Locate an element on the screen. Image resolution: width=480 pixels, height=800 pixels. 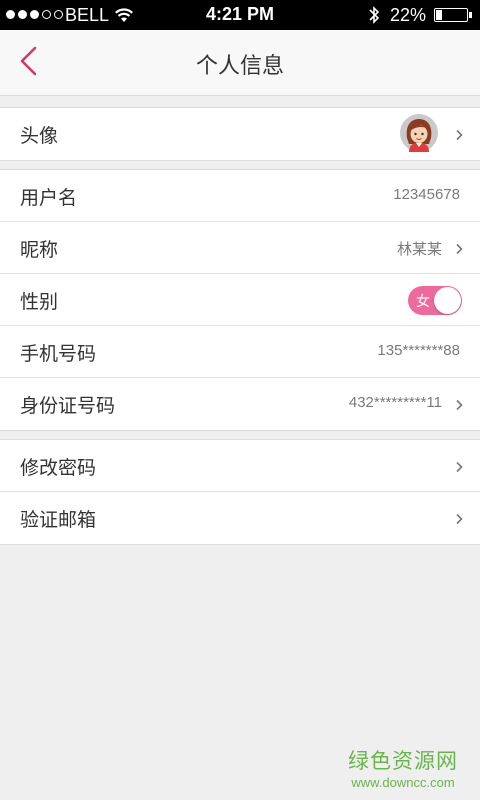
nickname-value: 林某某 is located at coordinates (419, 249).